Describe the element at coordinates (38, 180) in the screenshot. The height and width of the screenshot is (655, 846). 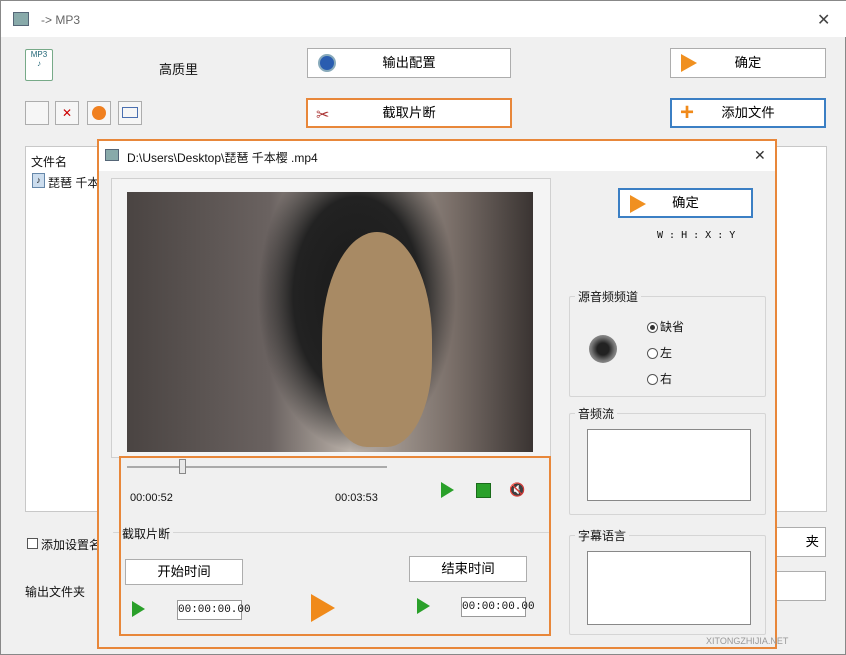
I see `music-file-icon: ♪` at that location.